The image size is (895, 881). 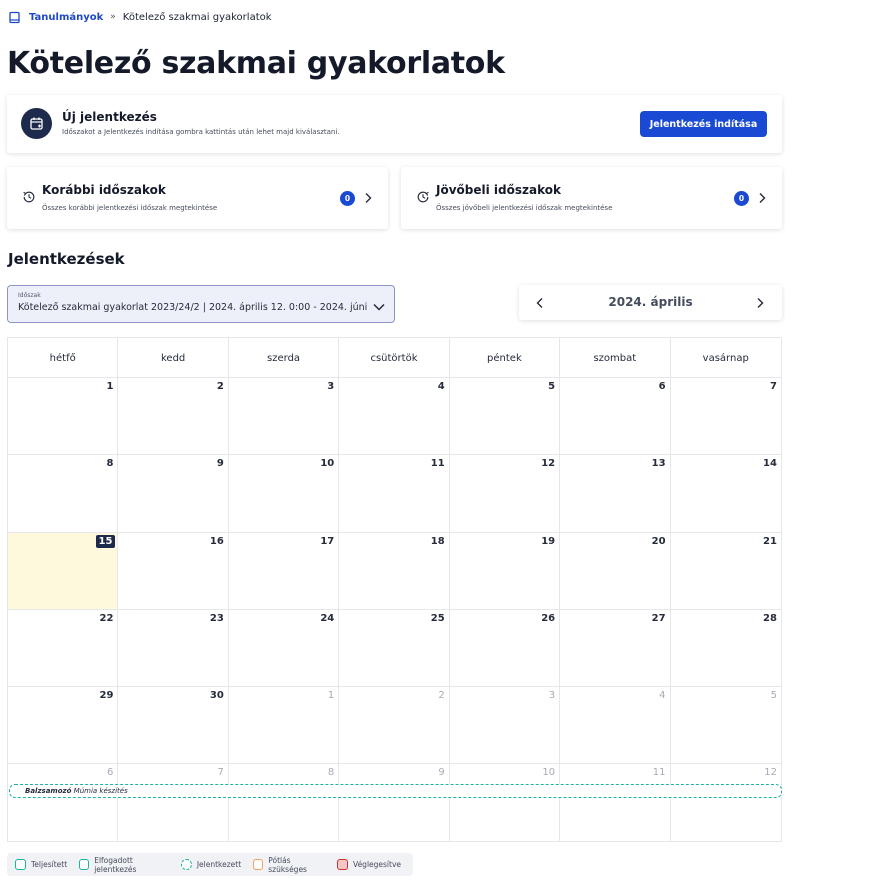 I want to click on calendar-day-other-month: 1, so click(x=284, y=725).